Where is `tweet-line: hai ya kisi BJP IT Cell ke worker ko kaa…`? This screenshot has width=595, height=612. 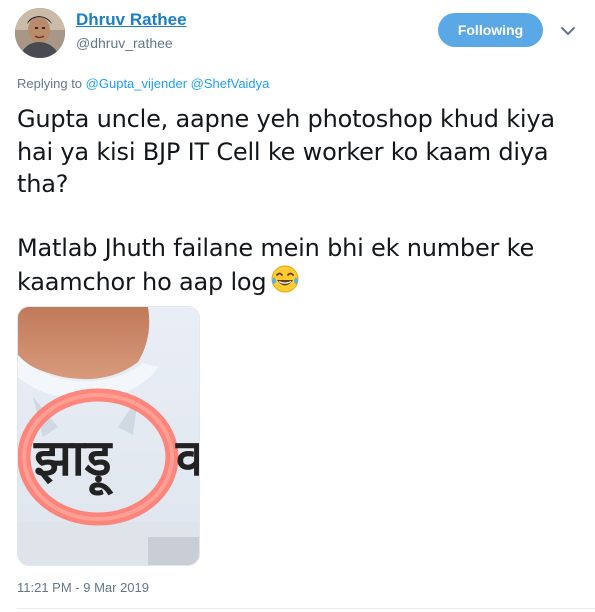
tweet-line: hai ya kisi BJP IT Cell ke worker ko kaa… is located at coordinates (283, 151).